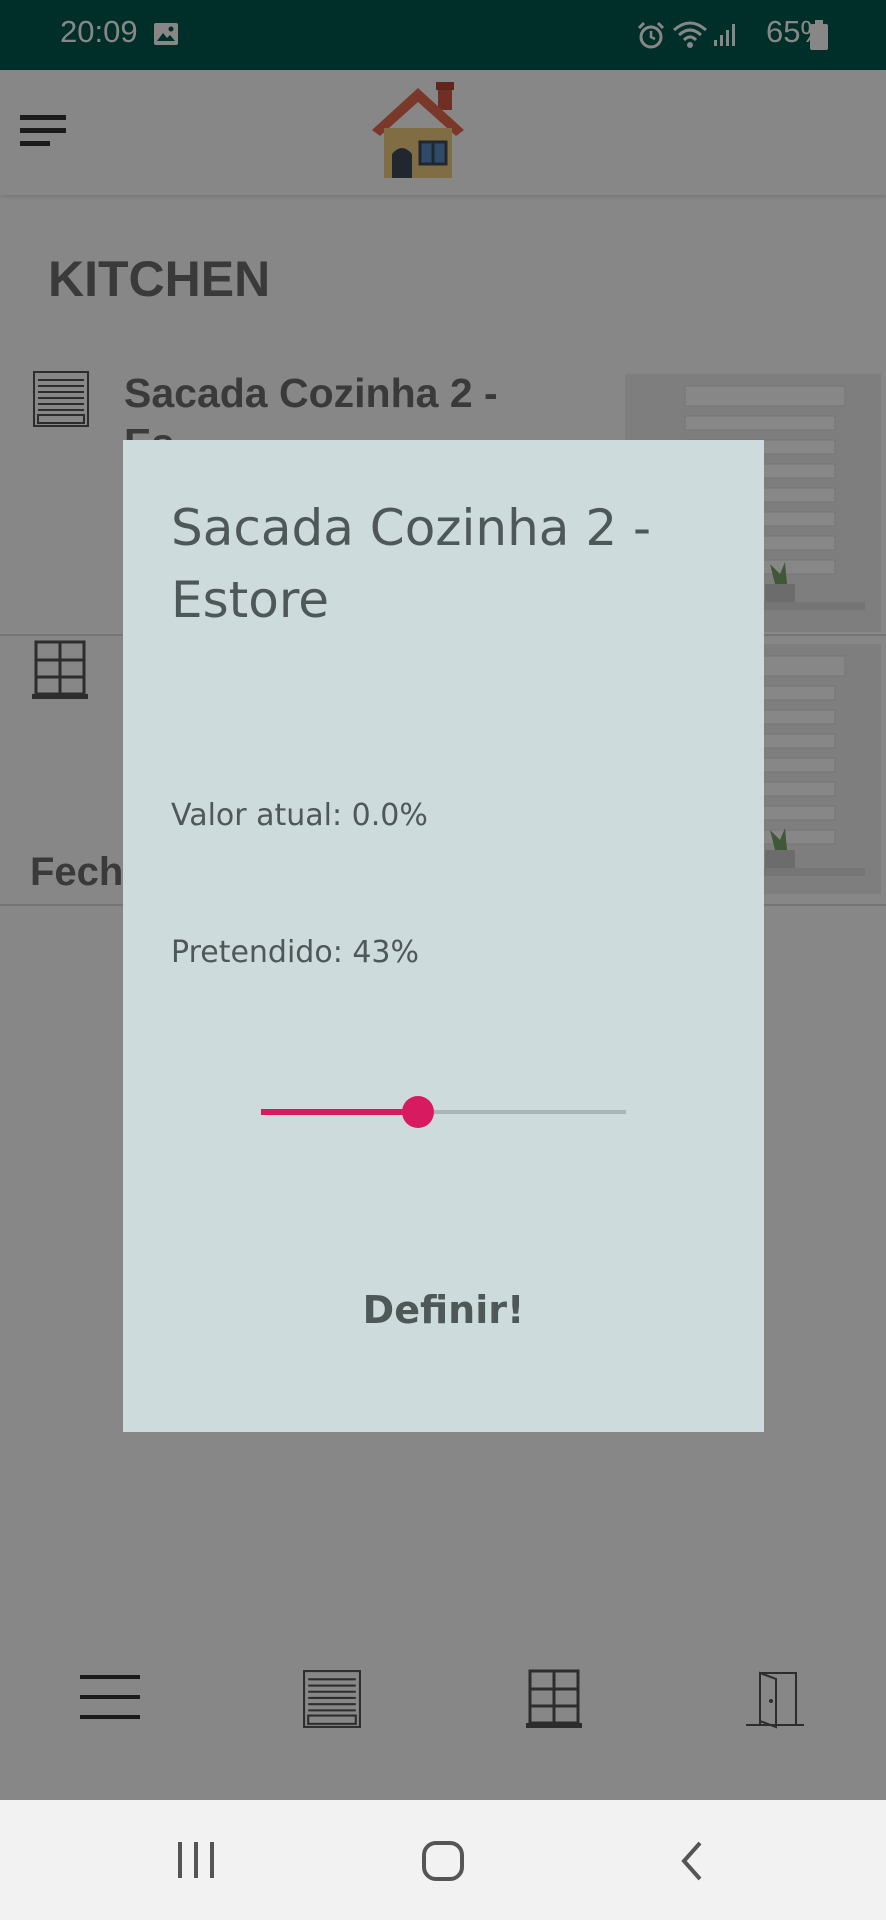 The image size is (886, 1920). Describe the element at coordinates (339, 1112) in the screenshot. I see `slider-fill` at that location.